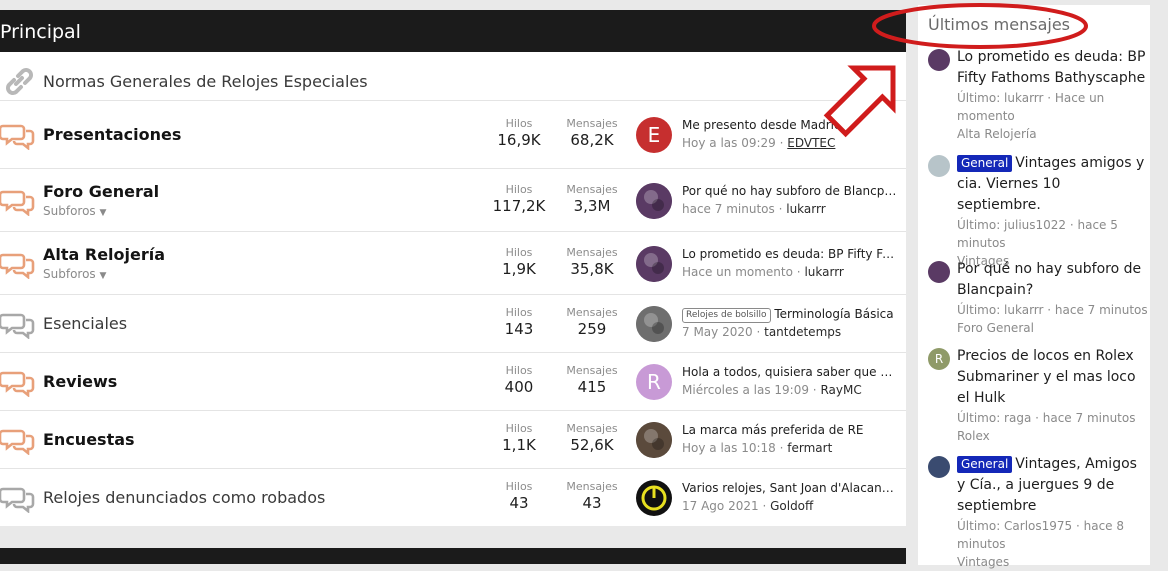 This screenshot has width=1168, height=571. I want to click on last-post-time: Hoy a las 09:29, so click(729, 143).